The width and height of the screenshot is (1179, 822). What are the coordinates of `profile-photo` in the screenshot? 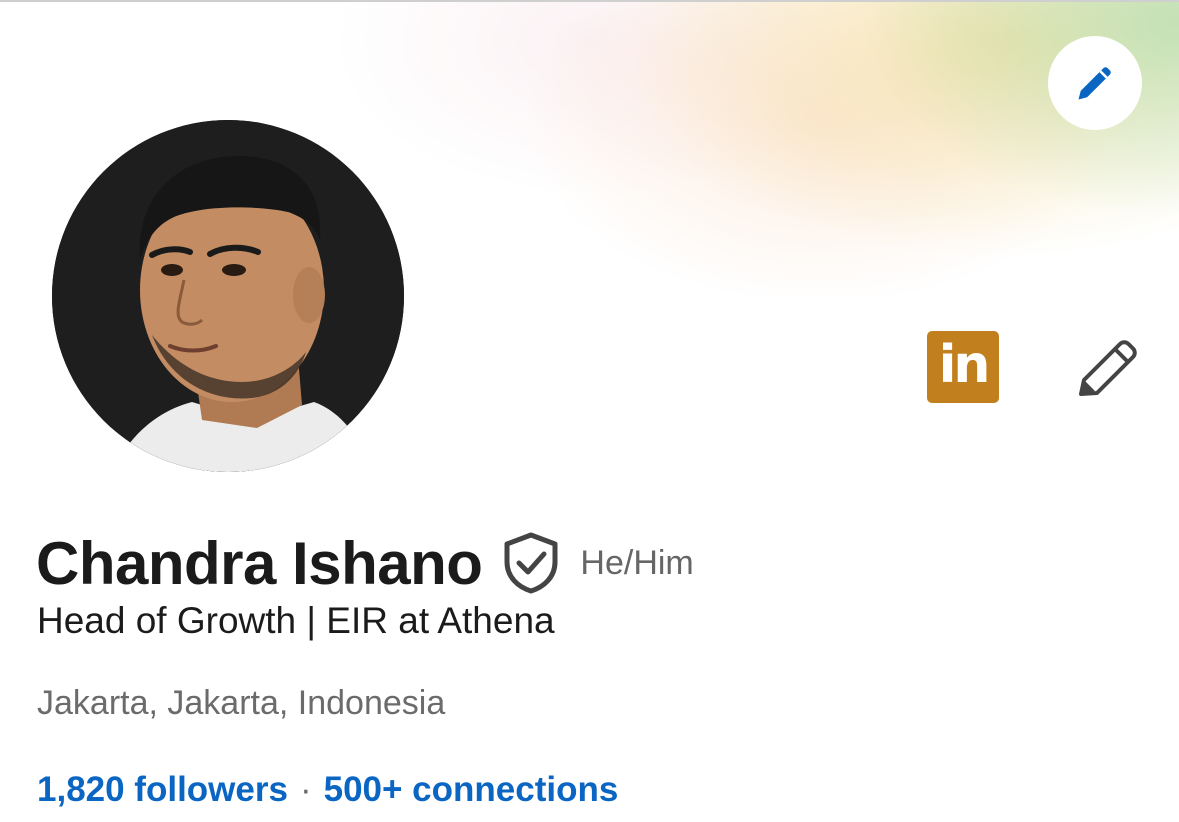 It's located at (228, 296).